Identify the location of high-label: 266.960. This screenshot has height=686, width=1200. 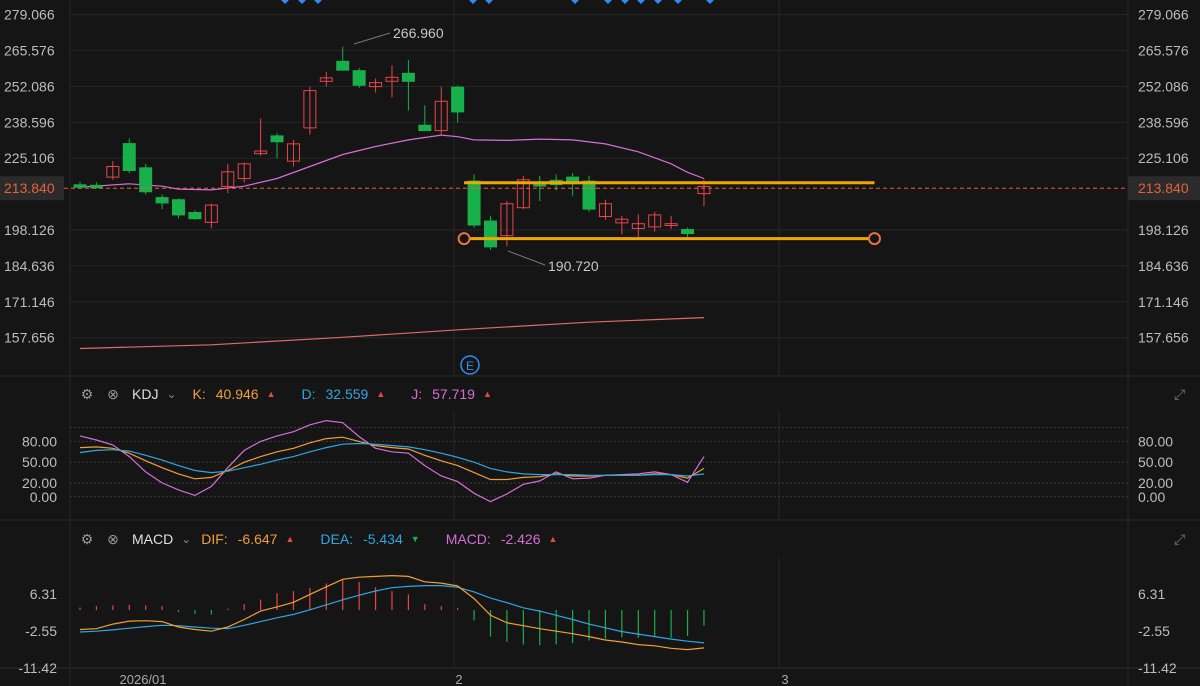
(418, 33).